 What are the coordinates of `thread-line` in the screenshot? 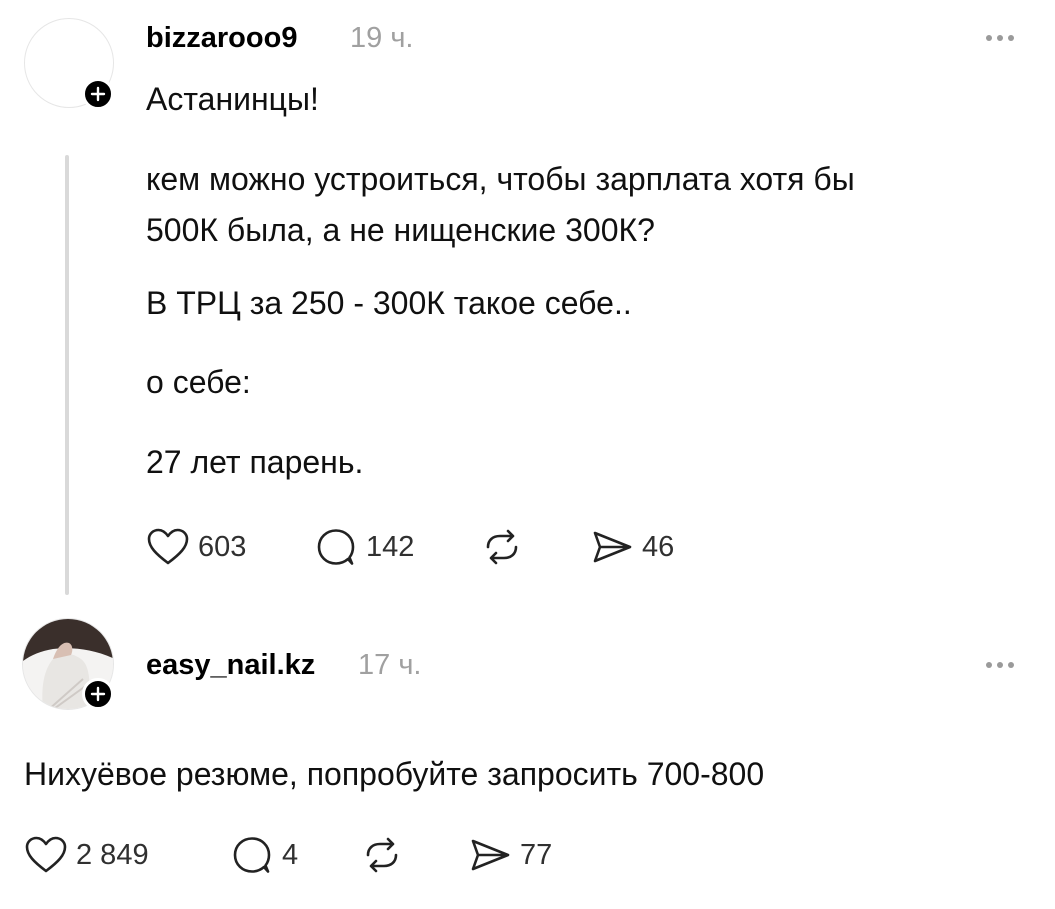 It's located at (67, 375).